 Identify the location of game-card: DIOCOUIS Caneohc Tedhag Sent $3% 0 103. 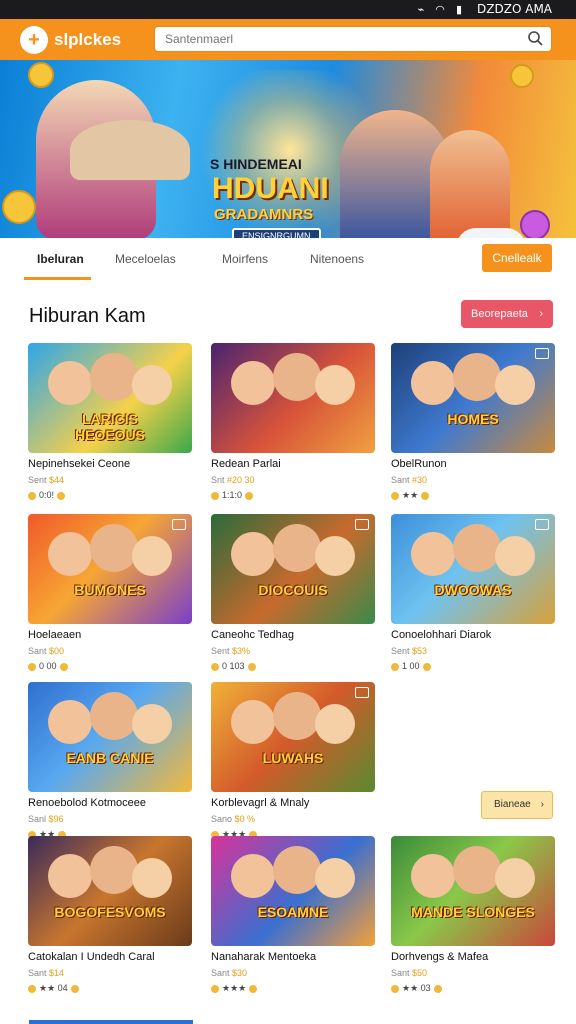
(293, 592).